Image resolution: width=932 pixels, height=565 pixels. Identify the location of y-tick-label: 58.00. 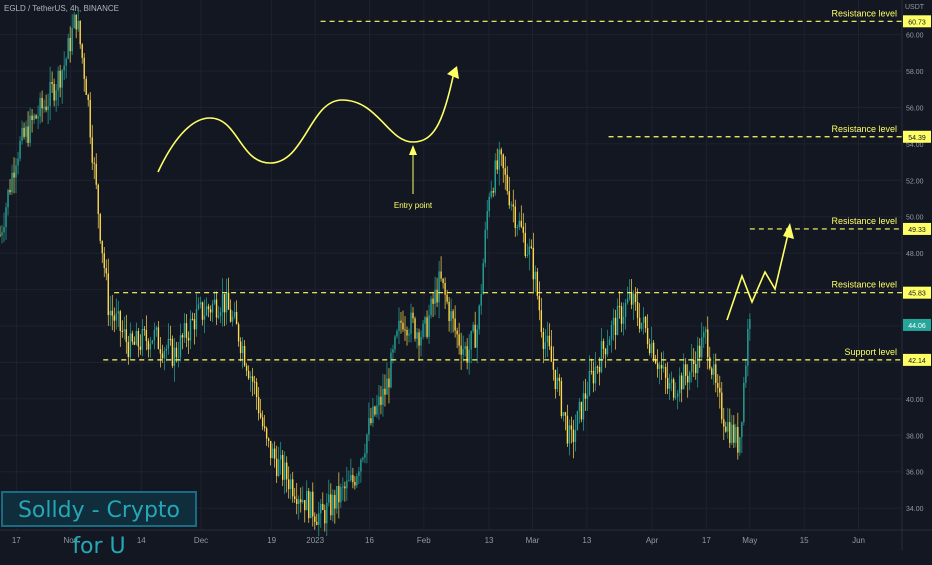
(915, 72).